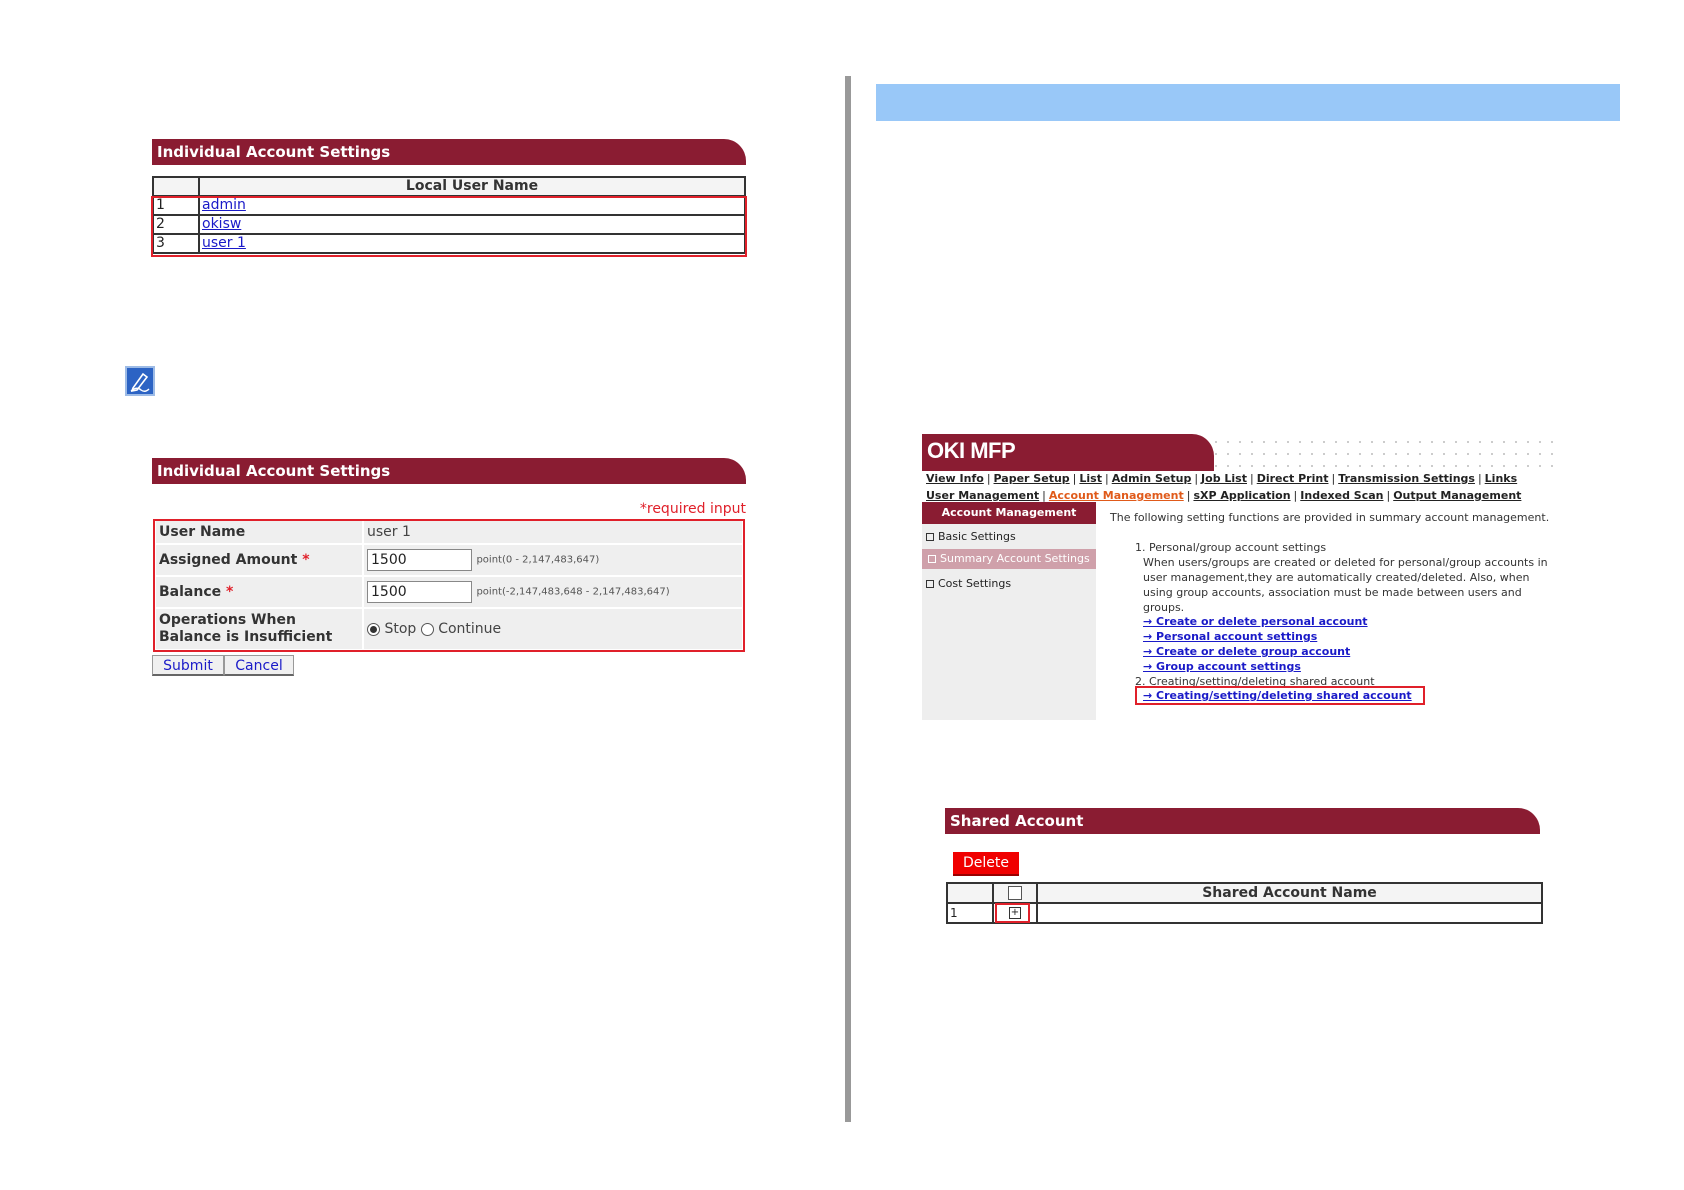 The height and width of the screenshot is (1190, 1684). I want to click on plus-highlight-box, so click(1012, 913).